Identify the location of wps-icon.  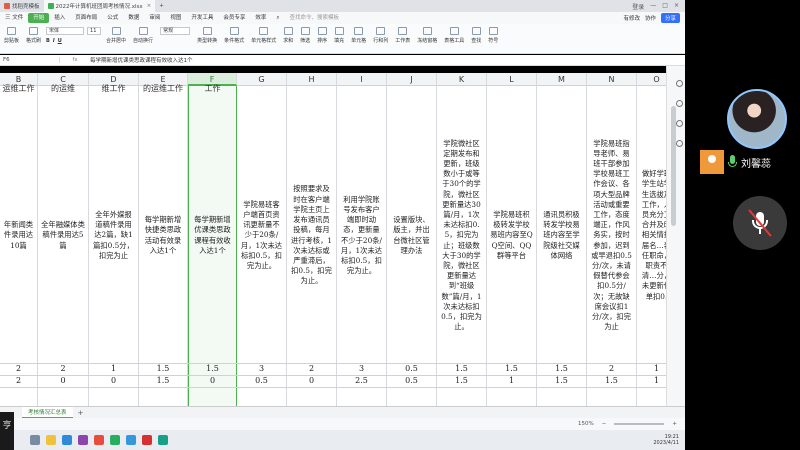
(147, 440).